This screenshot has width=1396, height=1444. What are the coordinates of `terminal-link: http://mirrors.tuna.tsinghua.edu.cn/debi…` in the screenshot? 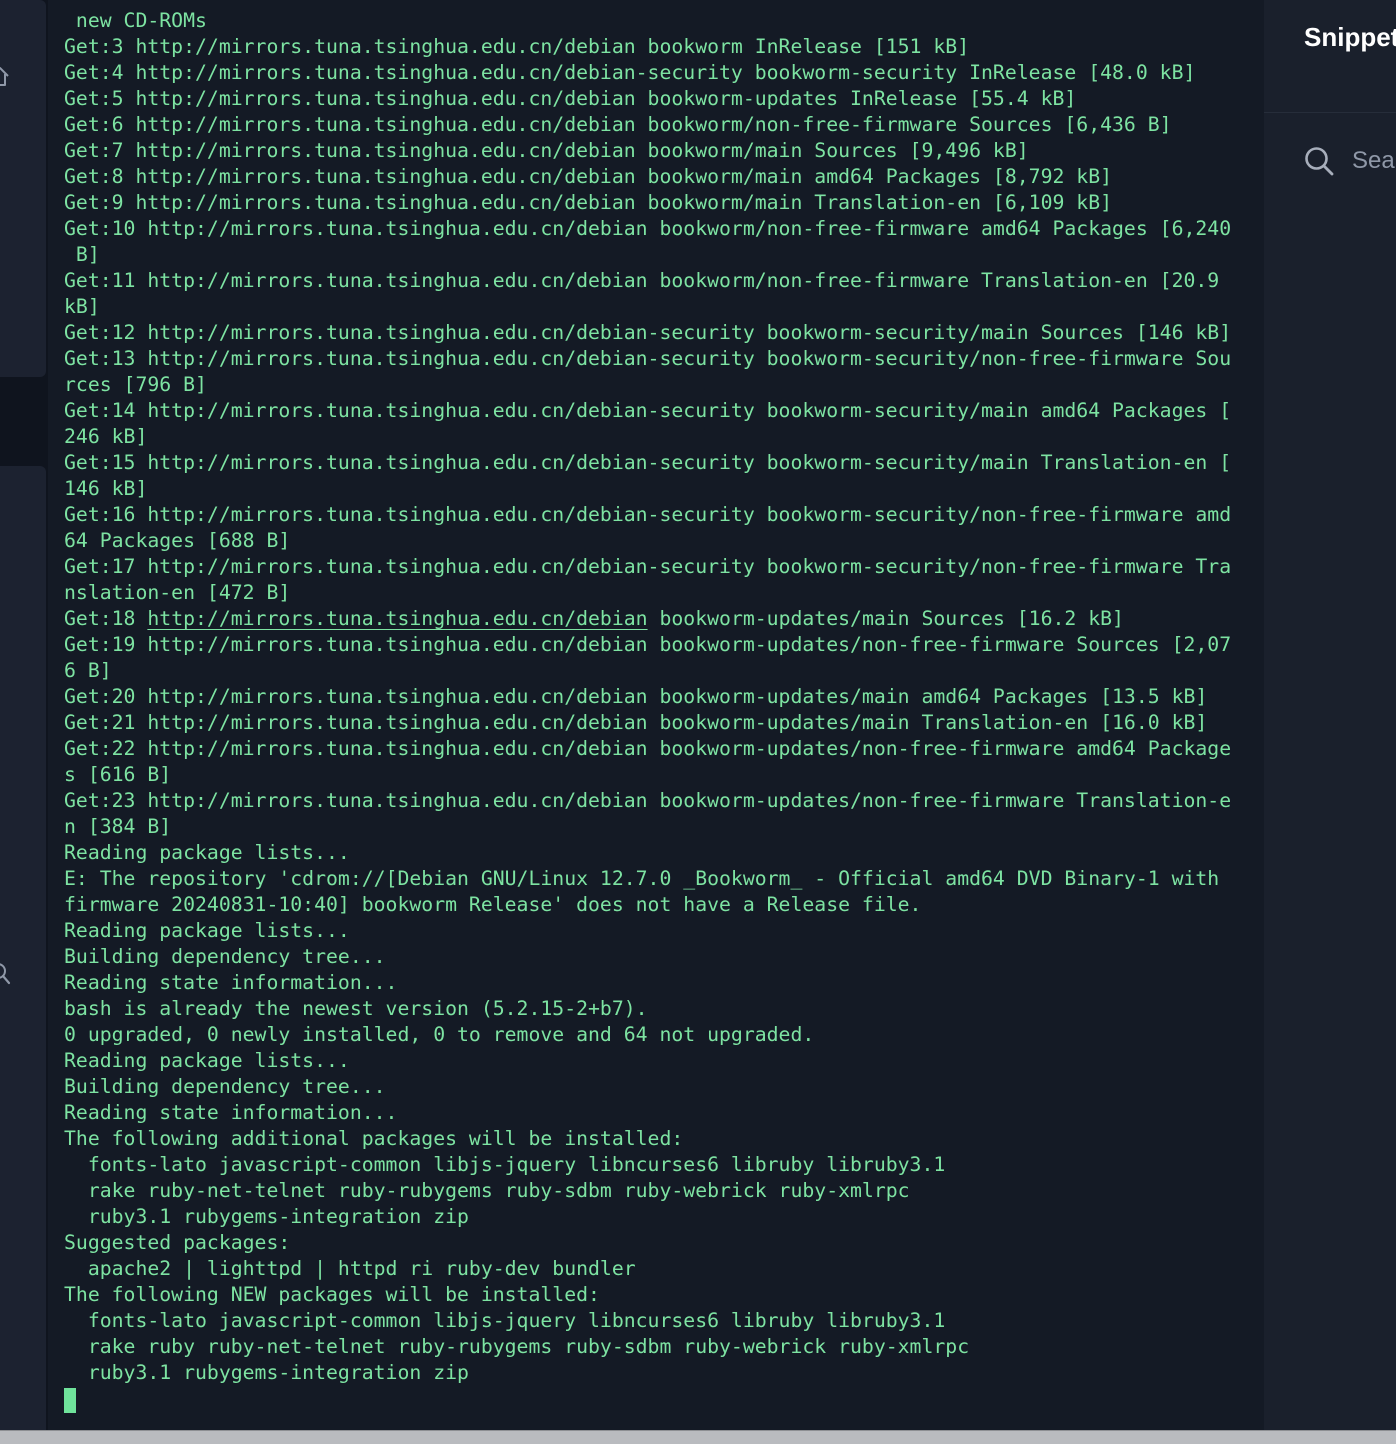 It's located at (397, 618).